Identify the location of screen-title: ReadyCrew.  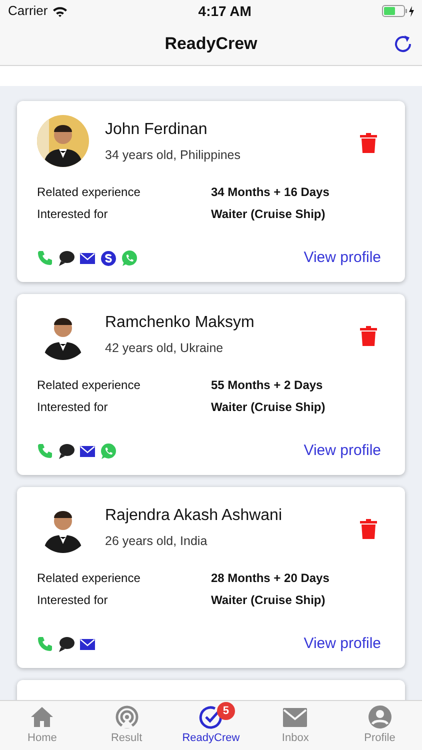
(211, 43).